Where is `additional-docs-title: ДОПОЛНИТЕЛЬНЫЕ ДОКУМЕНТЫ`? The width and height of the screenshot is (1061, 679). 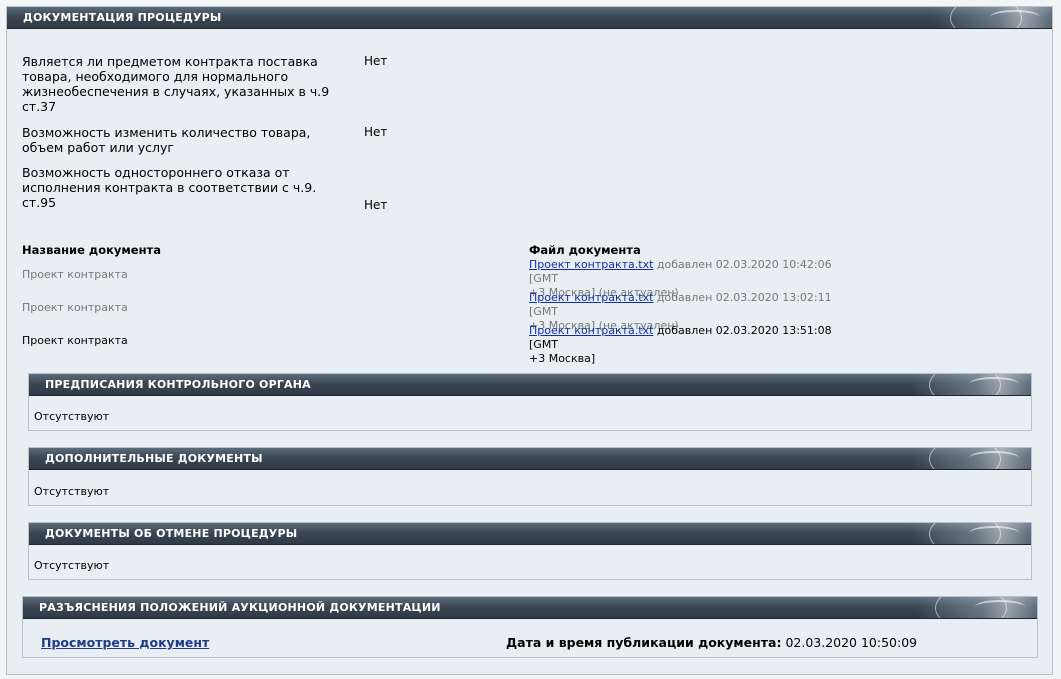 additional-docs-title: ДОПОЛНИТЕЛЬНЫЕ ДОКУМЕНТЫ is located at coordinates (154, 458).